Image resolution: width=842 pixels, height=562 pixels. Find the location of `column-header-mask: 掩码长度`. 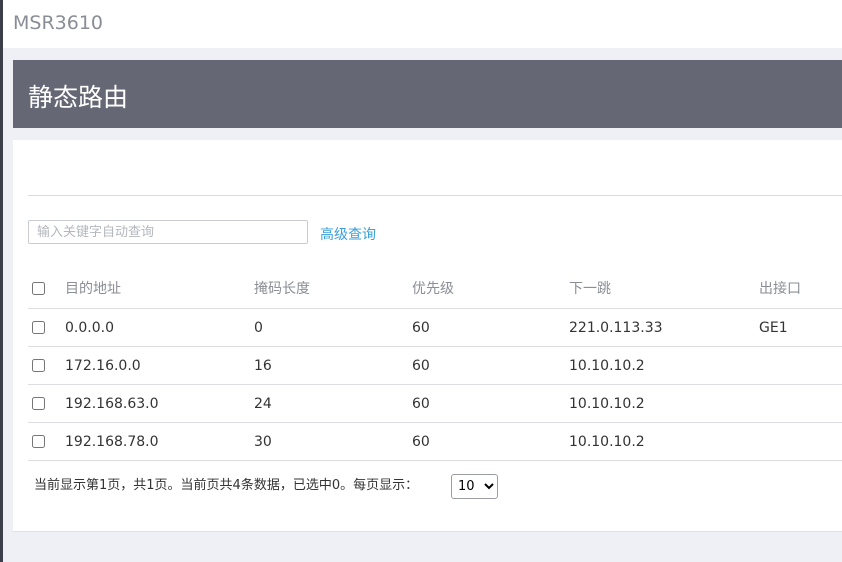

column-header-mask: 掩码长度 is located at coordinates (333, 288).